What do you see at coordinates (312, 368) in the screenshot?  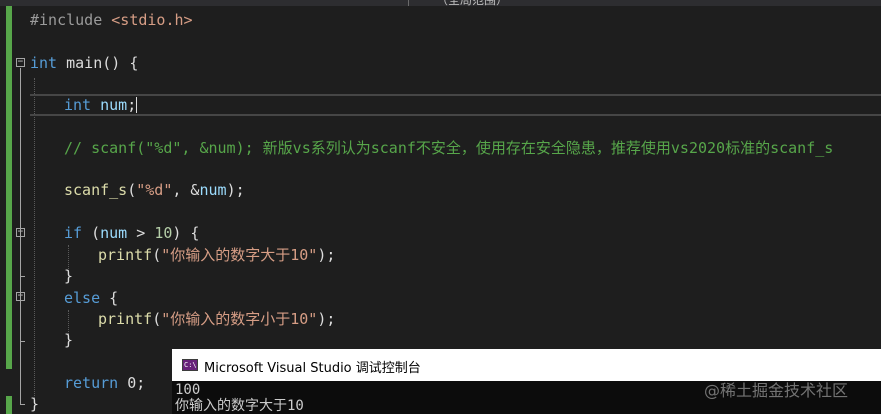 I see `console-title: Microsoft Visual Studio 调试控制台` at bounding box center [312, 368].